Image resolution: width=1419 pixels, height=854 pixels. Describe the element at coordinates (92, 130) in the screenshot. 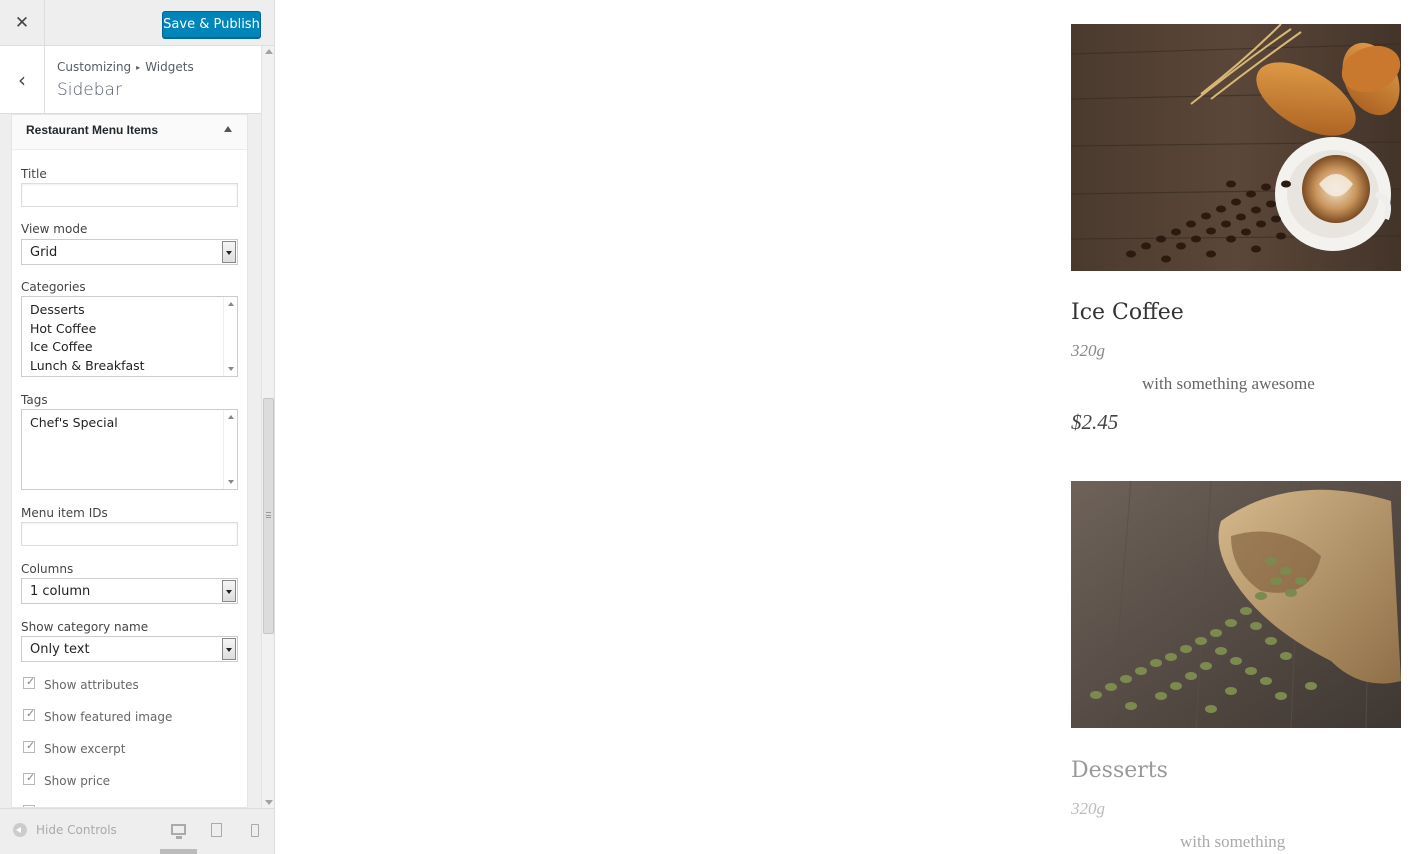

I see `widget-title: Restaurant Menu Items` at that location.